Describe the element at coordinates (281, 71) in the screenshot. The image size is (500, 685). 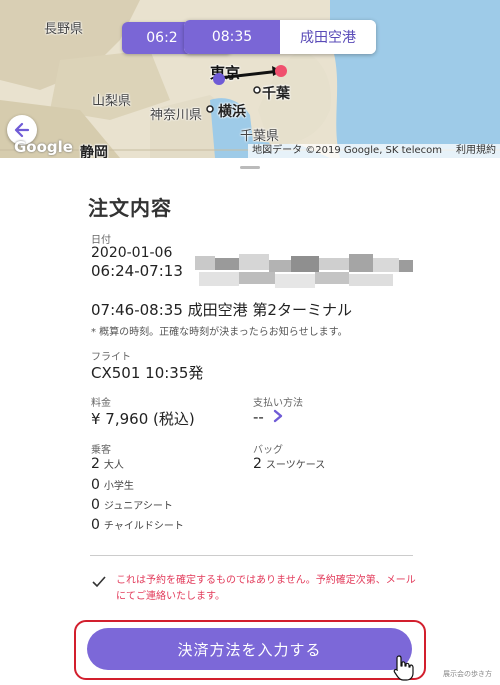
I see `route-end-dot` at that location.